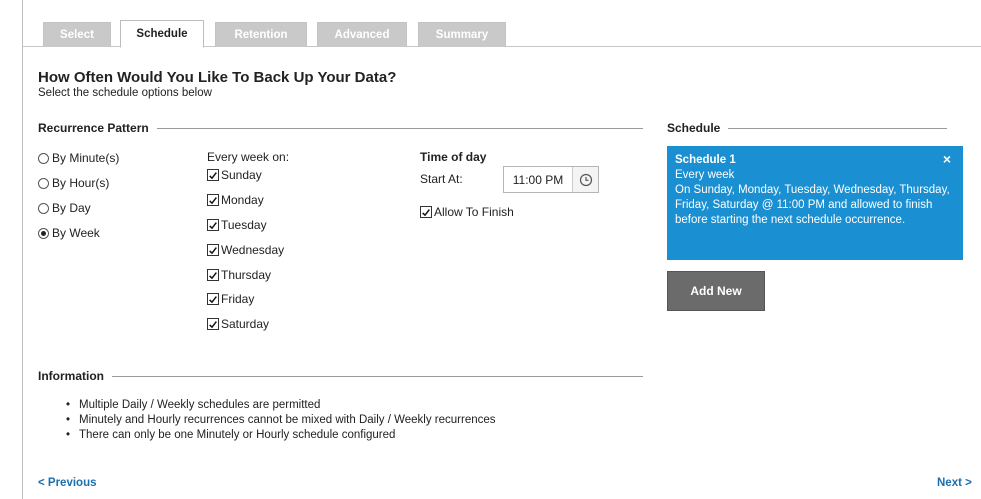  What do you see at coordinates (248, 157) in the screenshot?
I see `every-week-label: Every week on:` at bounding box center [248, 157].